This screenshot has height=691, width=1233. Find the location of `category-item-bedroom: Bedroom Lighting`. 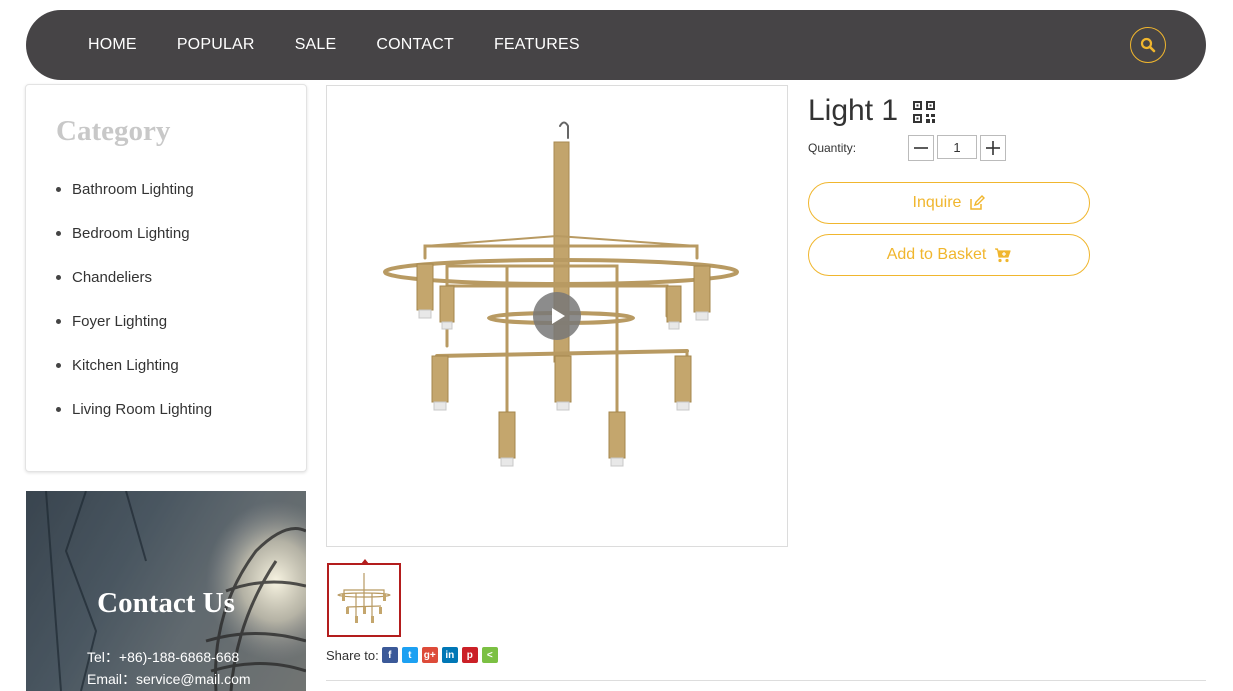

category-item-bedroom: Bedroom Lighting is located at coordinates (134, 245).